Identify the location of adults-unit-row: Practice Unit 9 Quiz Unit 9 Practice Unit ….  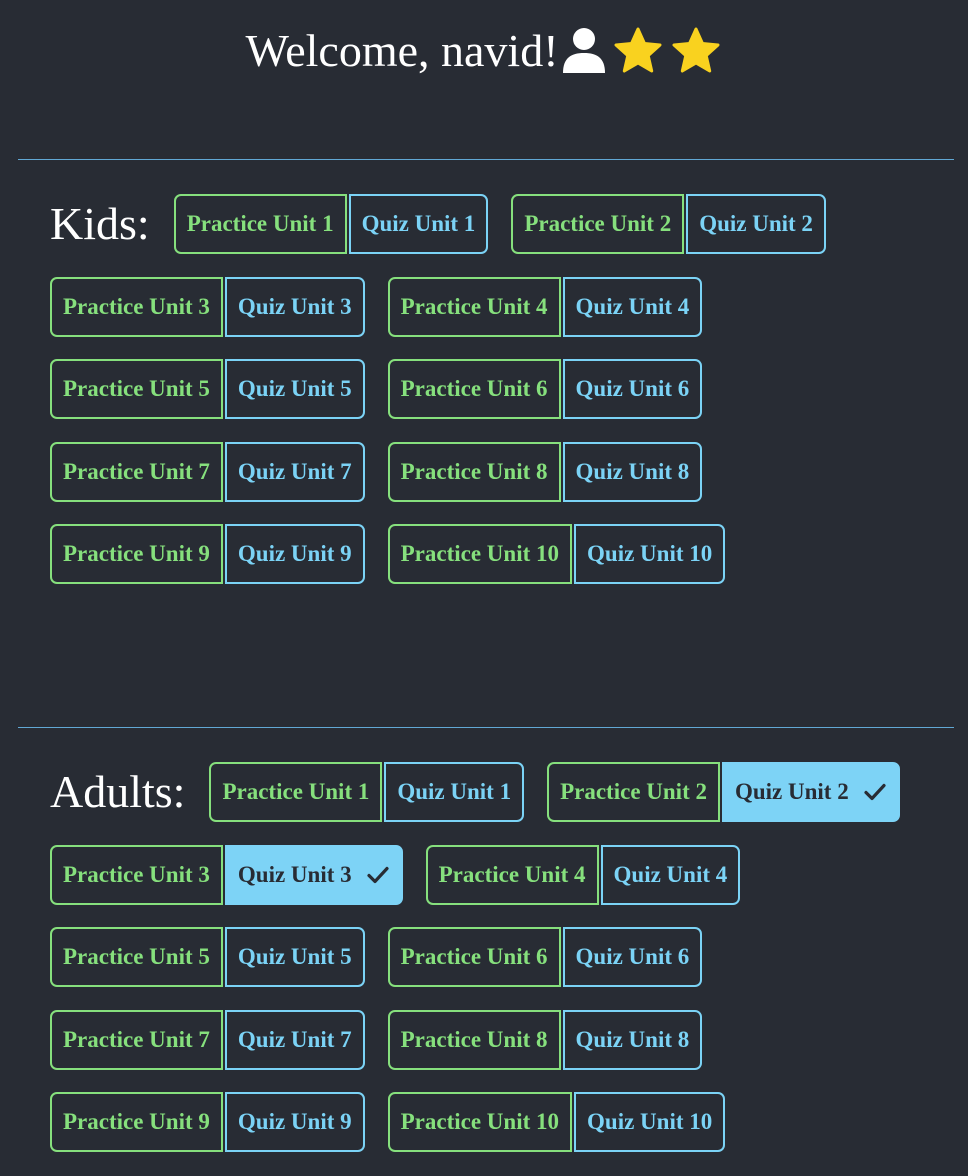
(388, 1122).